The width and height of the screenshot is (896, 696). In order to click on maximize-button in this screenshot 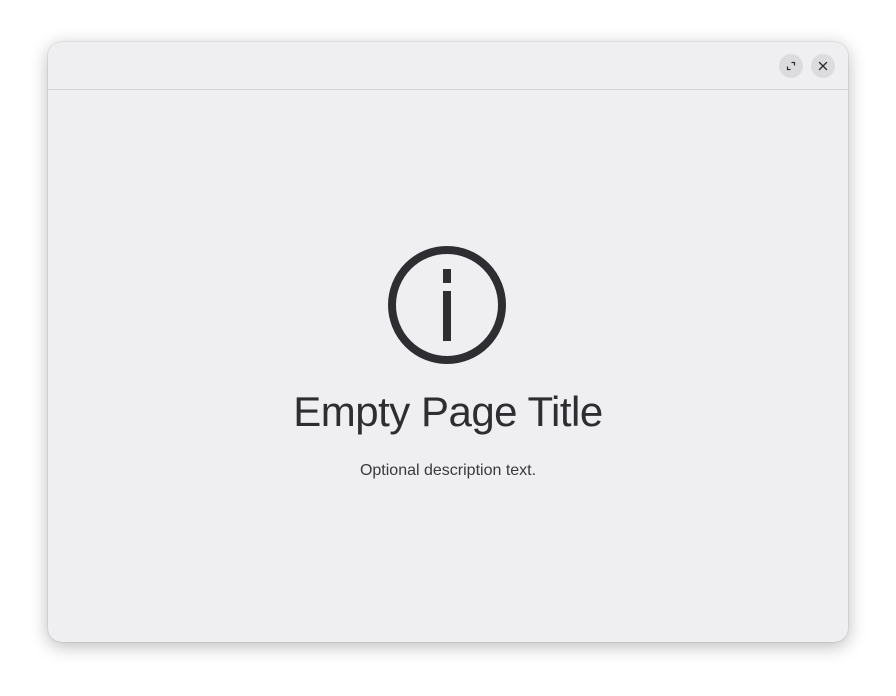, I will do `click(791, 66)`.